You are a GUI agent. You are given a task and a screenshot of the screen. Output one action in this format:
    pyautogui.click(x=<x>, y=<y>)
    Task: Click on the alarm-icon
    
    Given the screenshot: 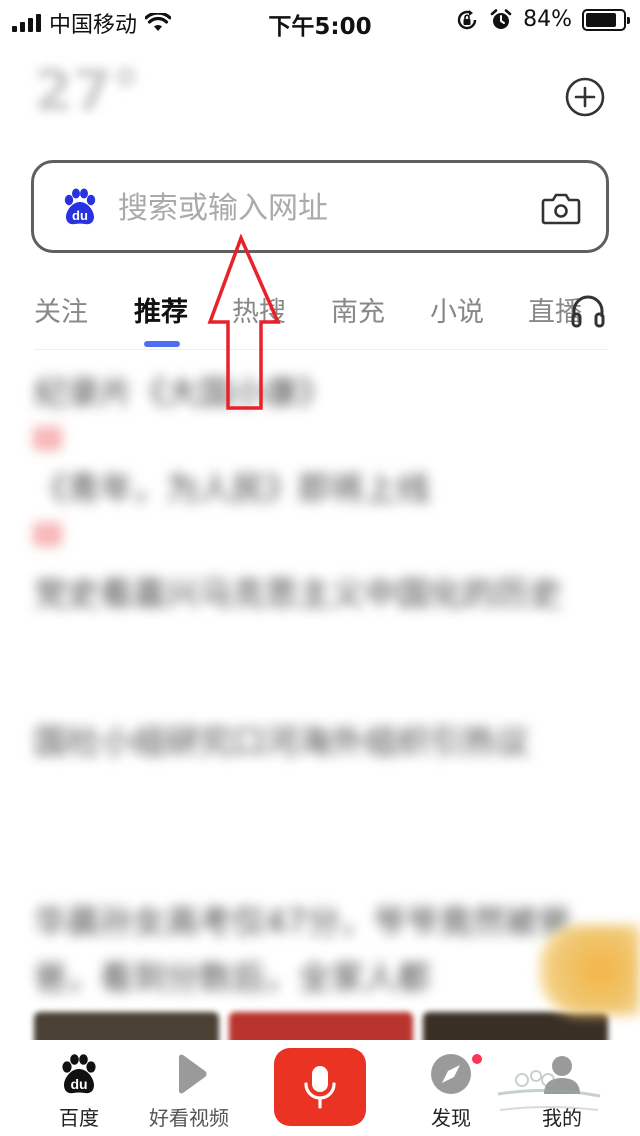 What is the action you would take?
    pyautogui.click(x=501, y=18)
    